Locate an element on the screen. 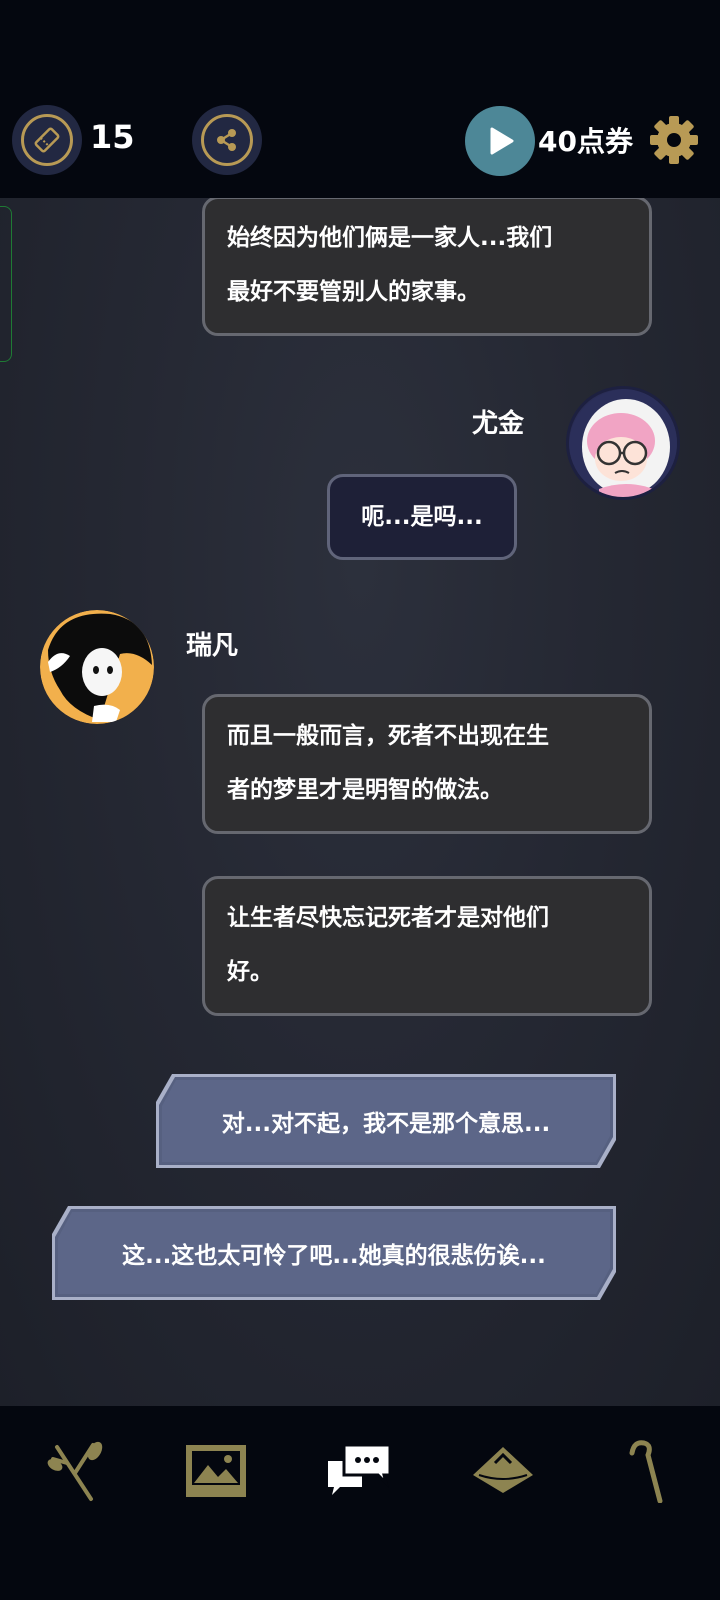 Image resolution: width=720 pixels, height=1600 pixels. message-text: 最好不要管别人的家事。 is located at coordinates (353, 292).